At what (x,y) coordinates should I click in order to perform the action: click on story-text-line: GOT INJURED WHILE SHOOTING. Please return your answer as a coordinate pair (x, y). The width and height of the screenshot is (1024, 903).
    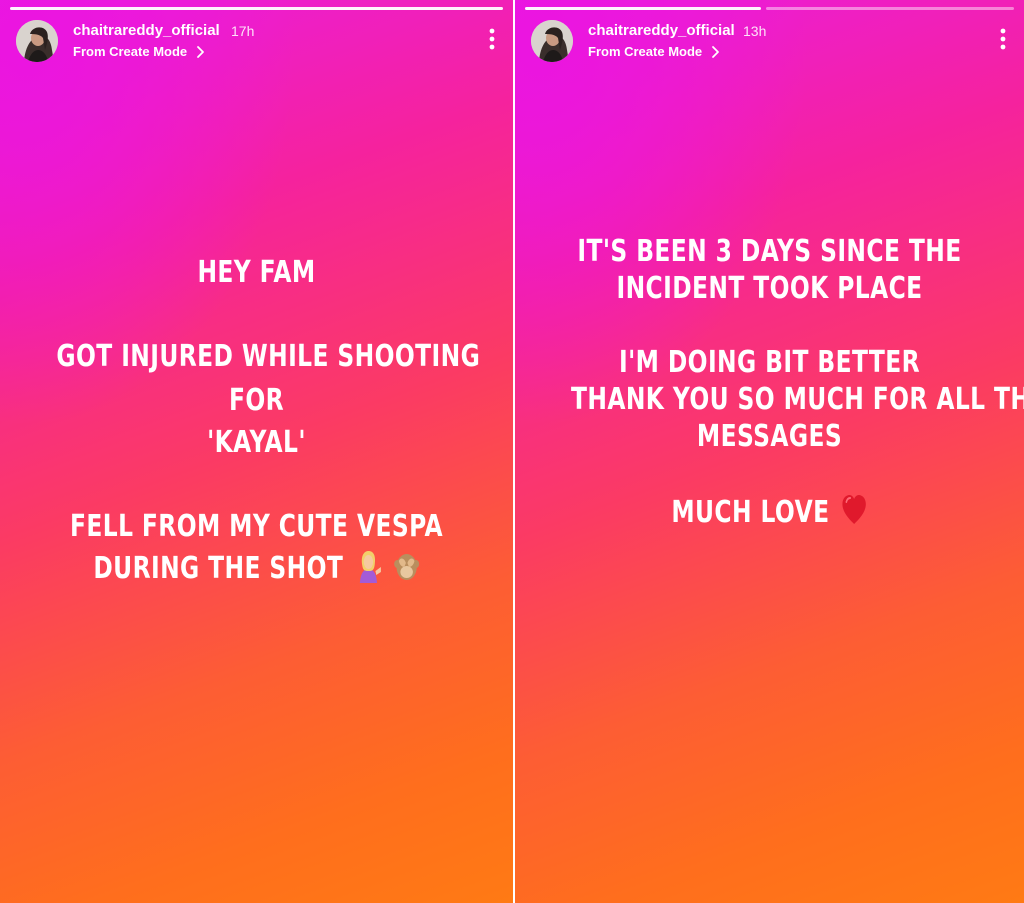
    Looking at the image, I should click on (268, 356).